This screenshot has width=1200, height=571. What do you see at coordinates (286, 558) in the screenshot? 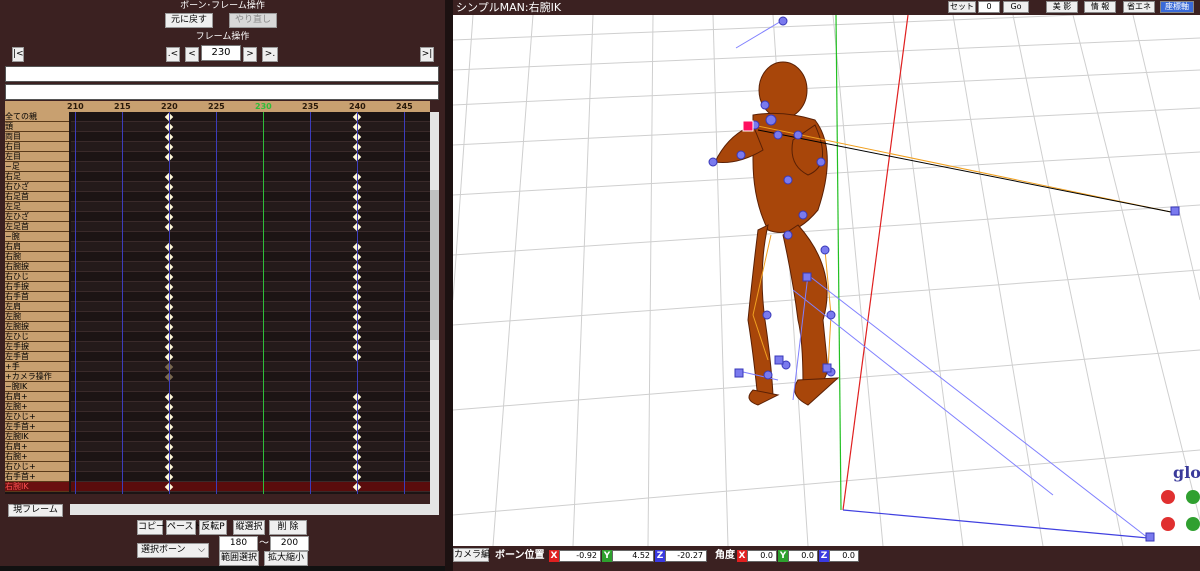
I see `scale-button: 拡大縮小` at bounding box center [286, 558].